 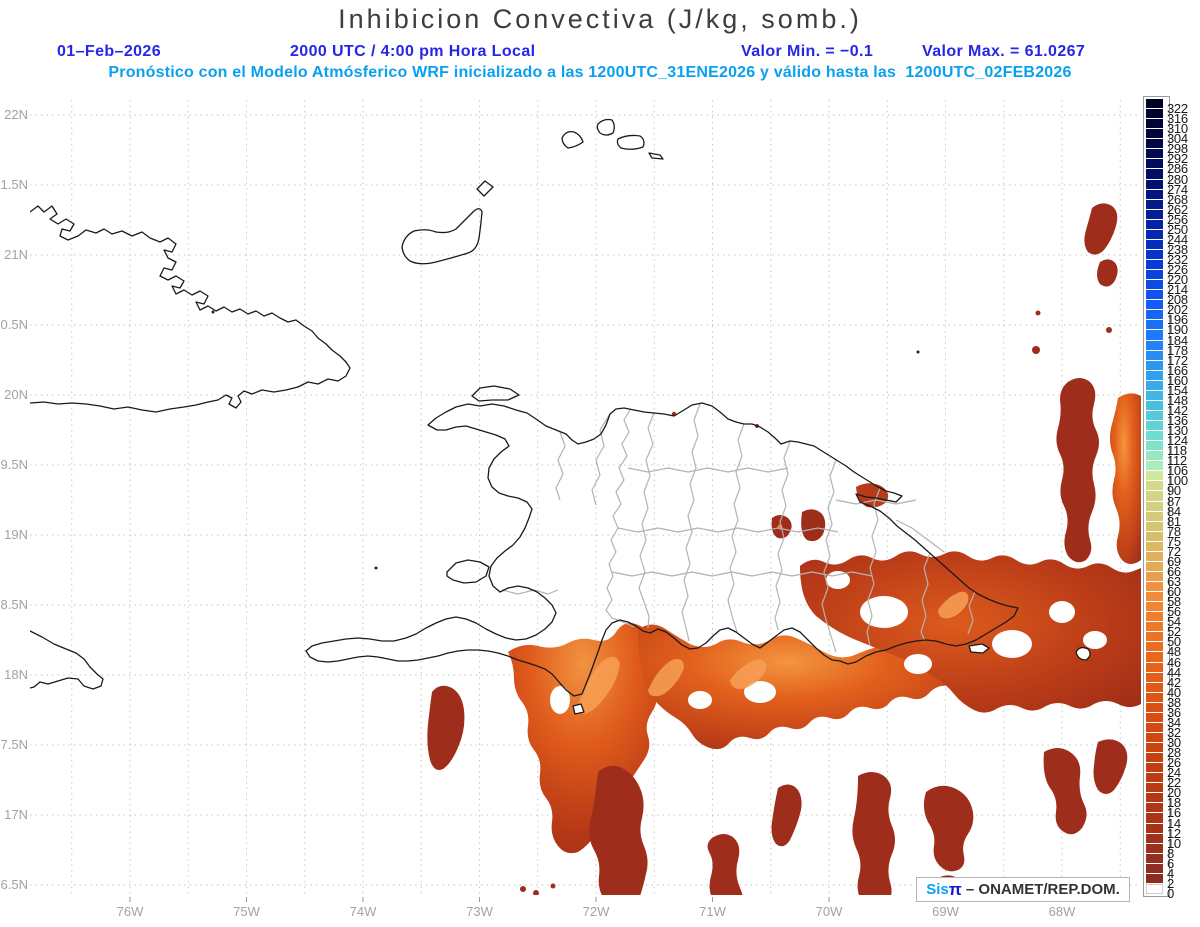 I want to click on cuba-coastline, so click(x=190, y=309).